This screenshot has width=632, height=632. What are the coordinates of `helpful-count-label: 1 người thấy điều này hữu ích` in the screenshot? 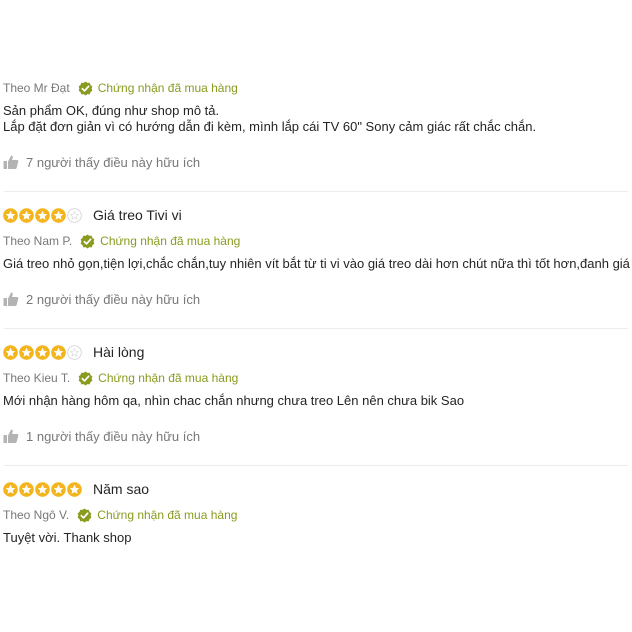 It's located at (113, 436).